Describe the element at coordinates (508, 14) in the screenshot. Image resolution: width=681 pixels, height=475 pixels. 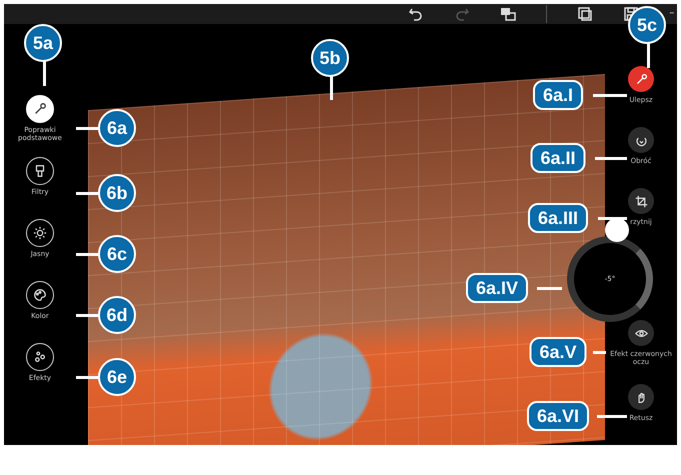
I see `compare-icon` at that location.